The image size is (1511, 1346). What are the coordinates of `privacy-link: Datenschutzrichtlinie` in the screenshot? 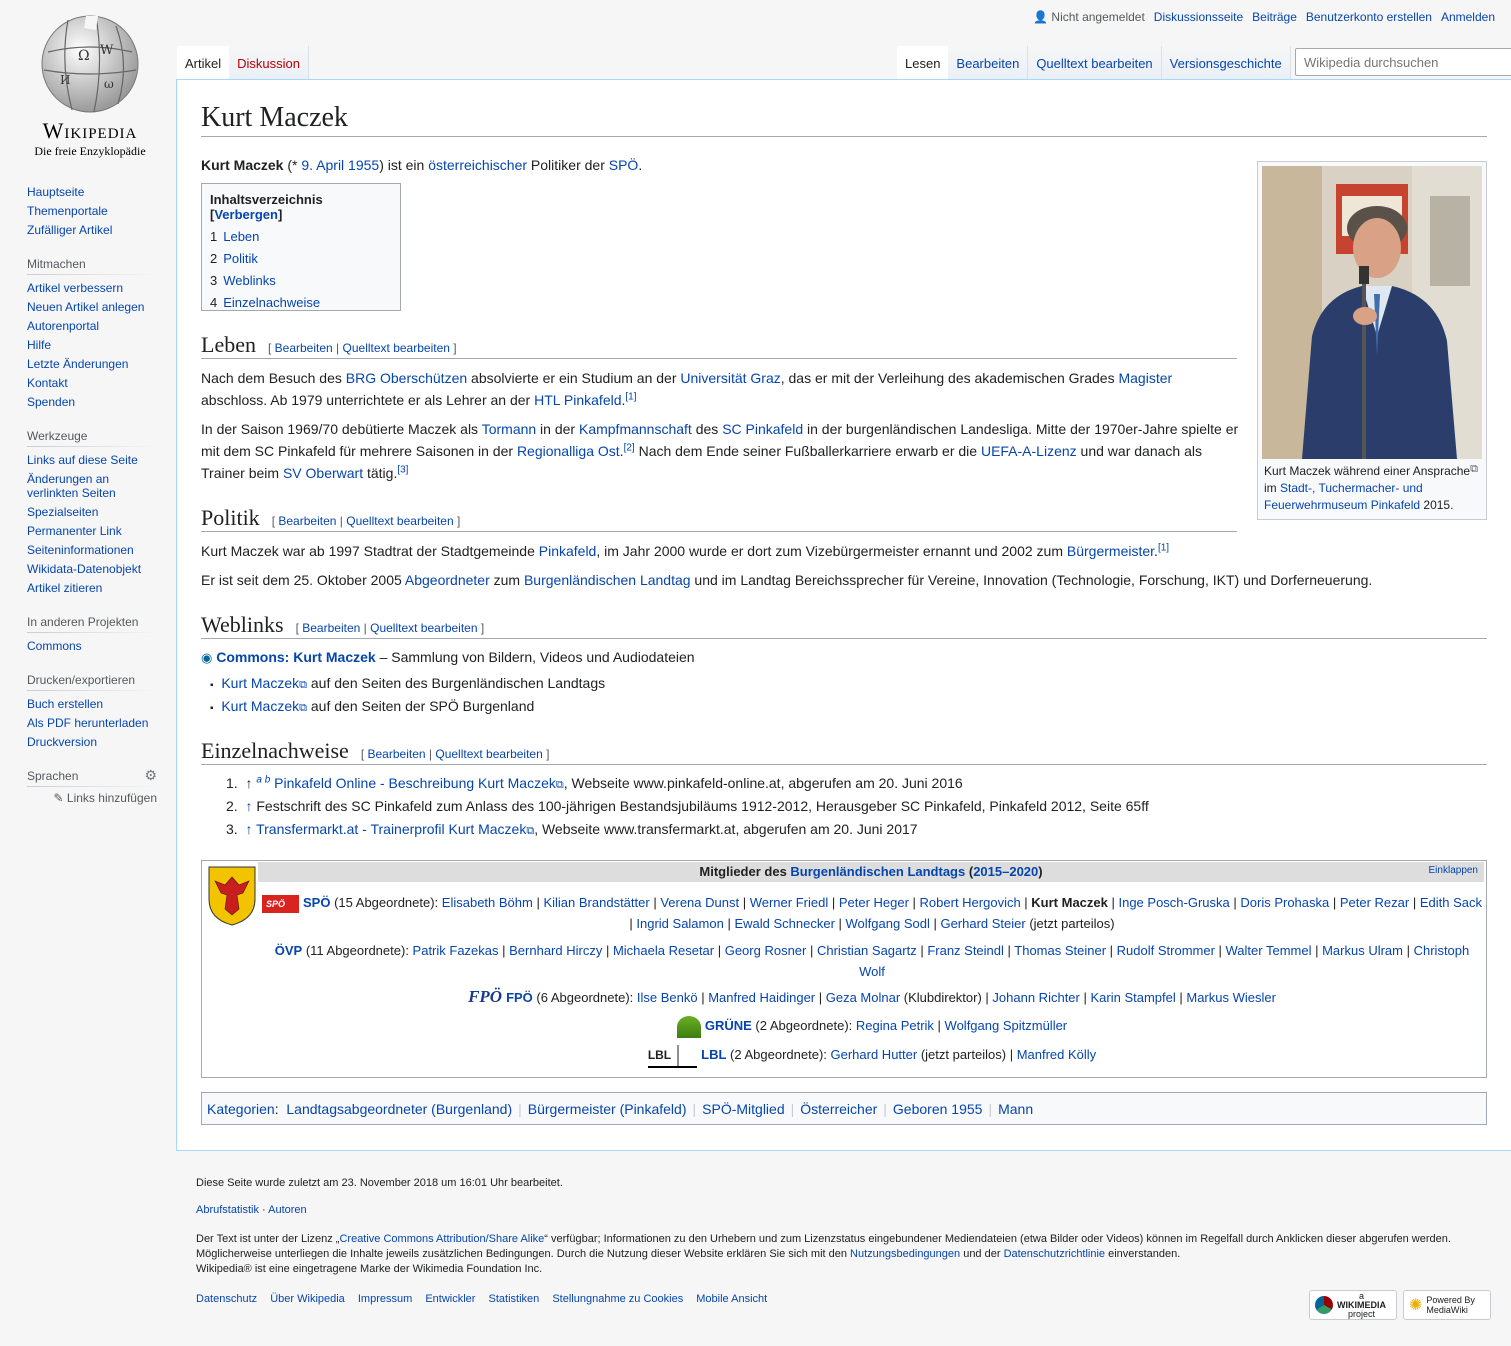 It's located at (1055, 1254).